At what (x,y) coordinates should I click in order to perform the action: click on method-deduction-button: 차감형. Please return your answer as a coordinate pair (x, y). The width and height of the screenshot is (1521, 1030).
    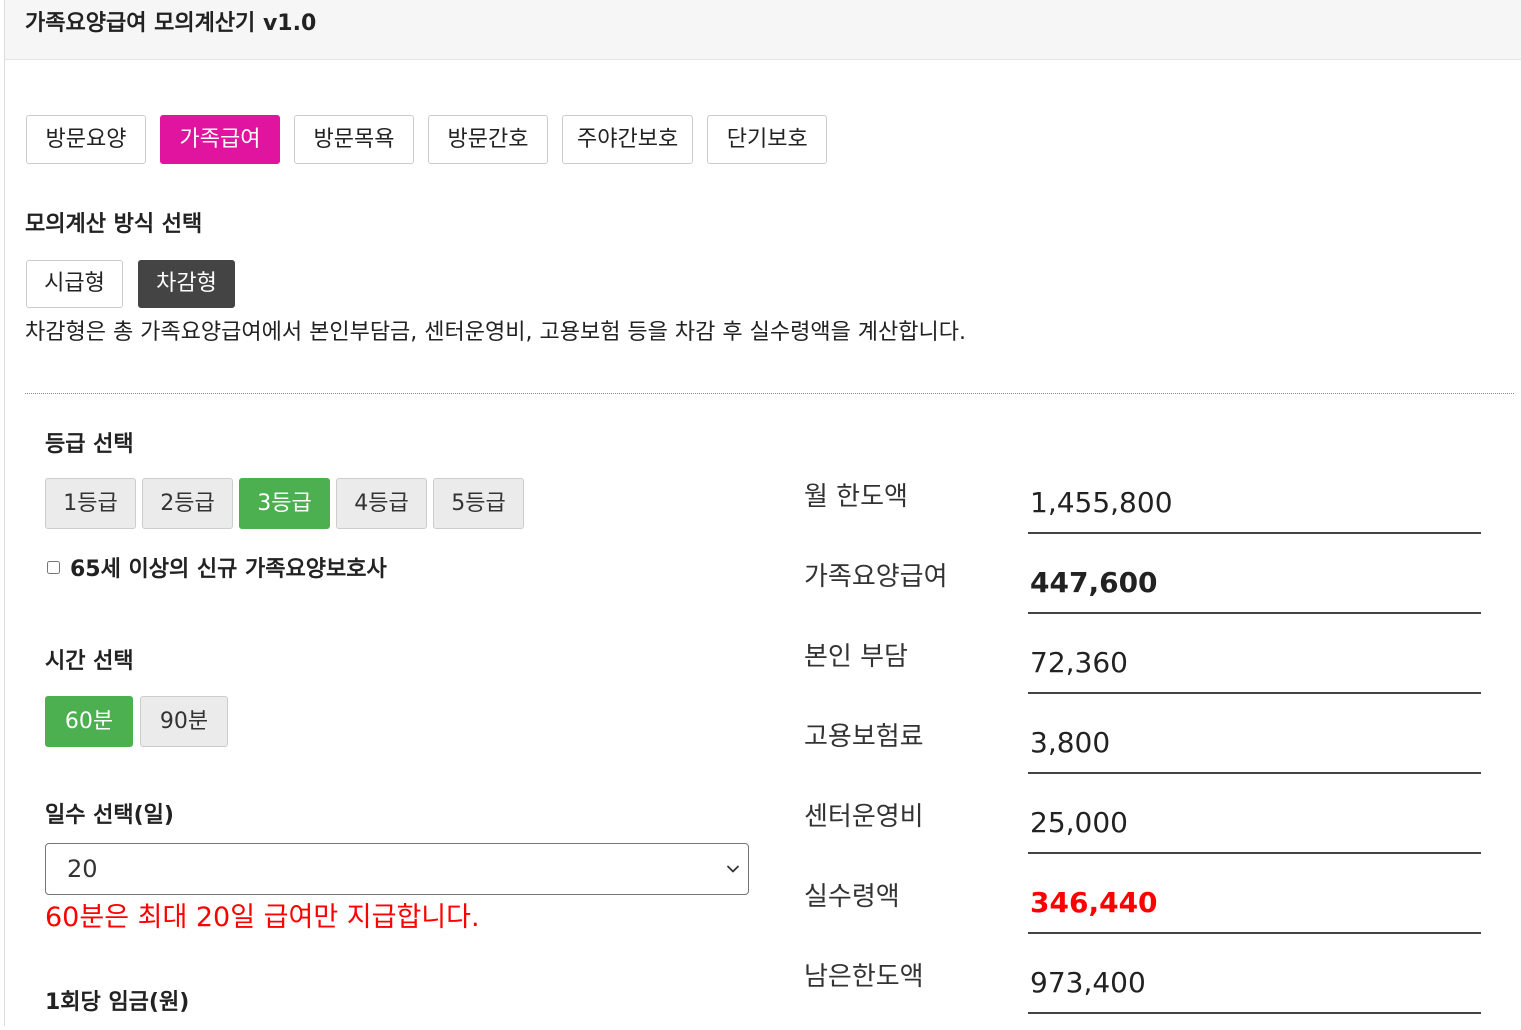
    Looking at the image, I should click on (186, 284).